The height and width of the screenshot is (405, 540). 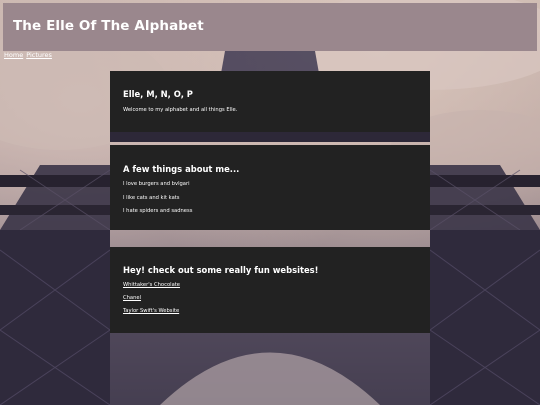 I want to click on main-nav: Home Pictures, so click(x=29, y=55).